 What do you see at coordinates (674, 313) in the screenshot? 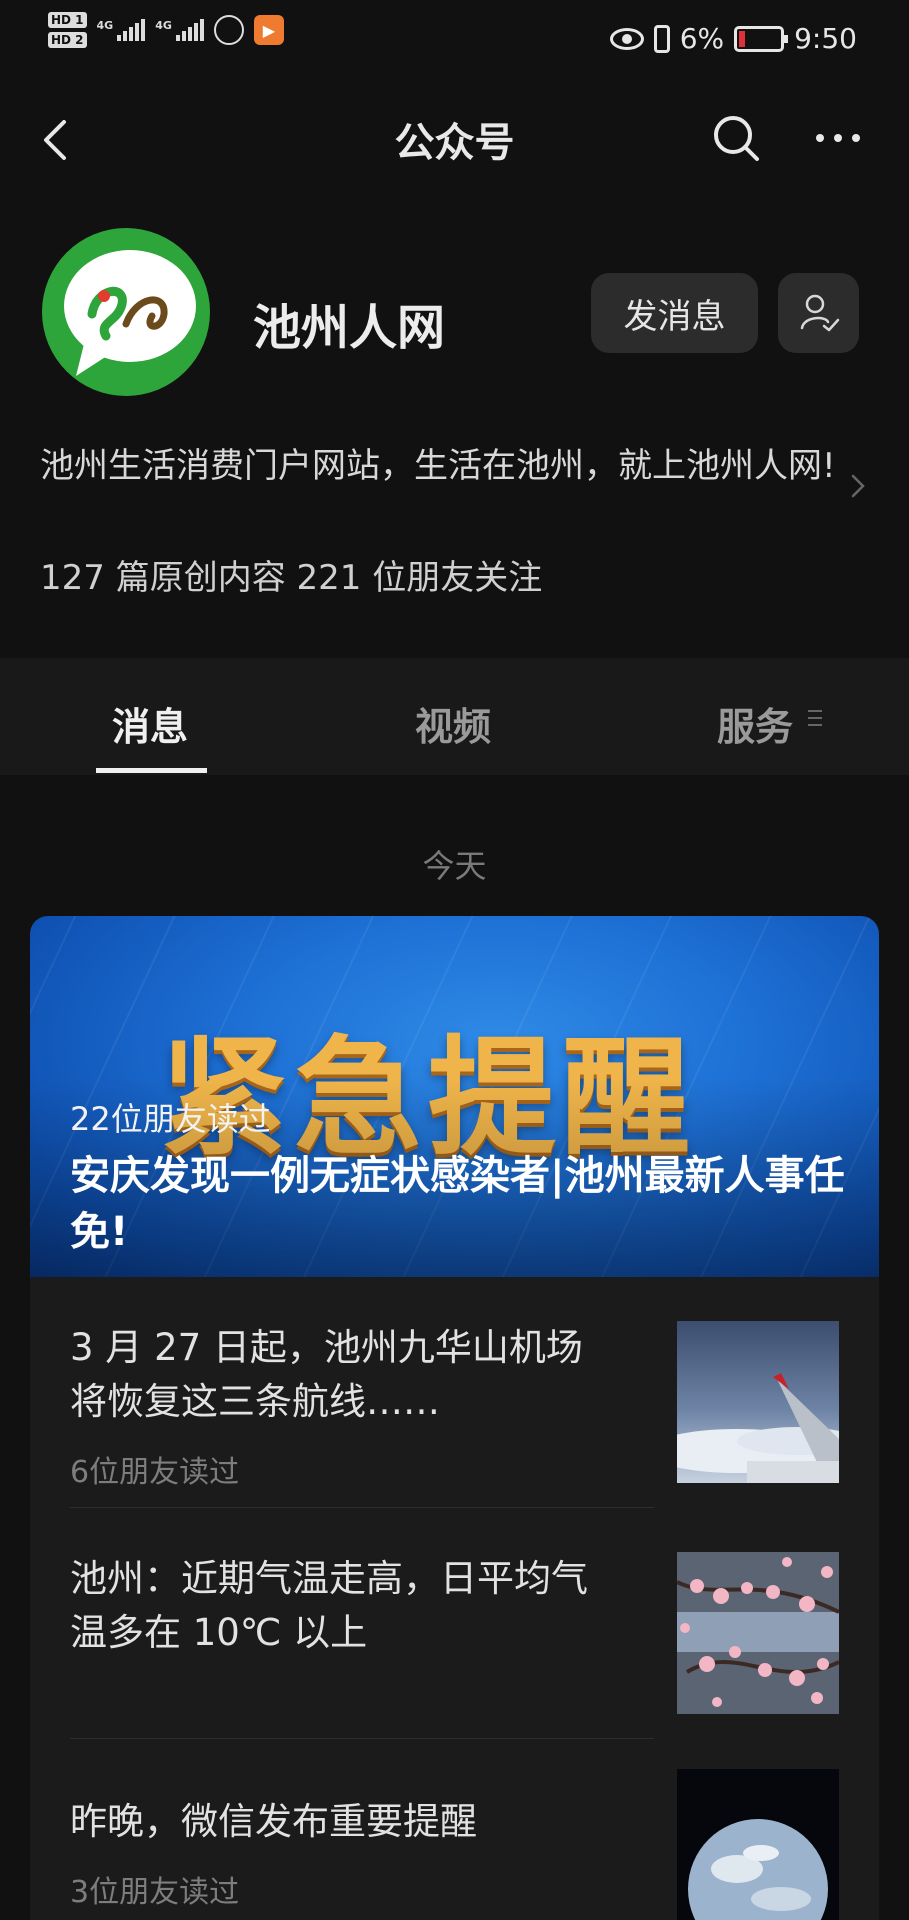
I see `send-message-button: 发消息` at bounding box center [674, 313].